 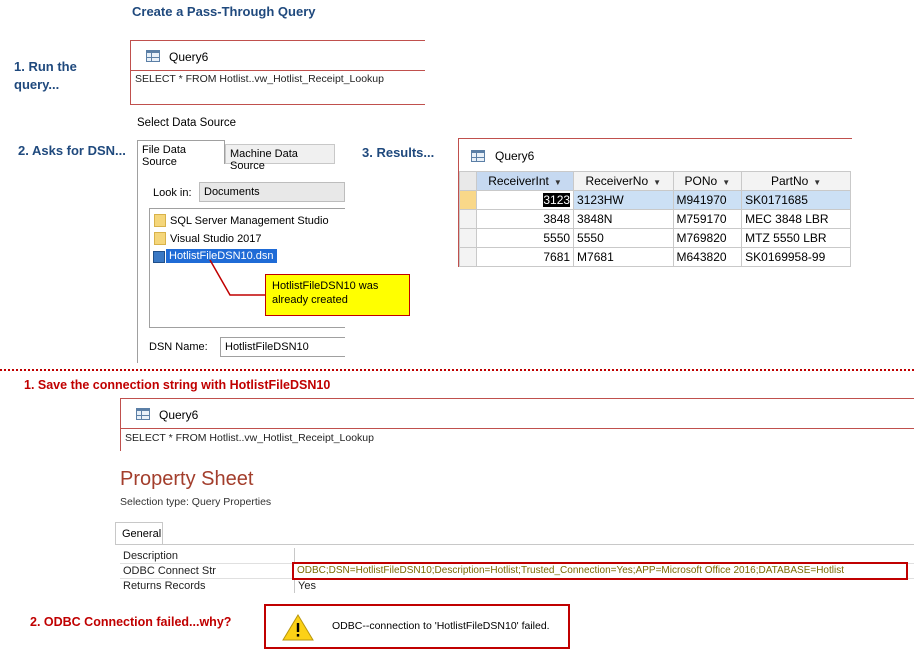 What do you see at coordinates (623, 219) in the screenshot?
I see `cell-receiverno: 3848N` at bounding box center [623, 219].